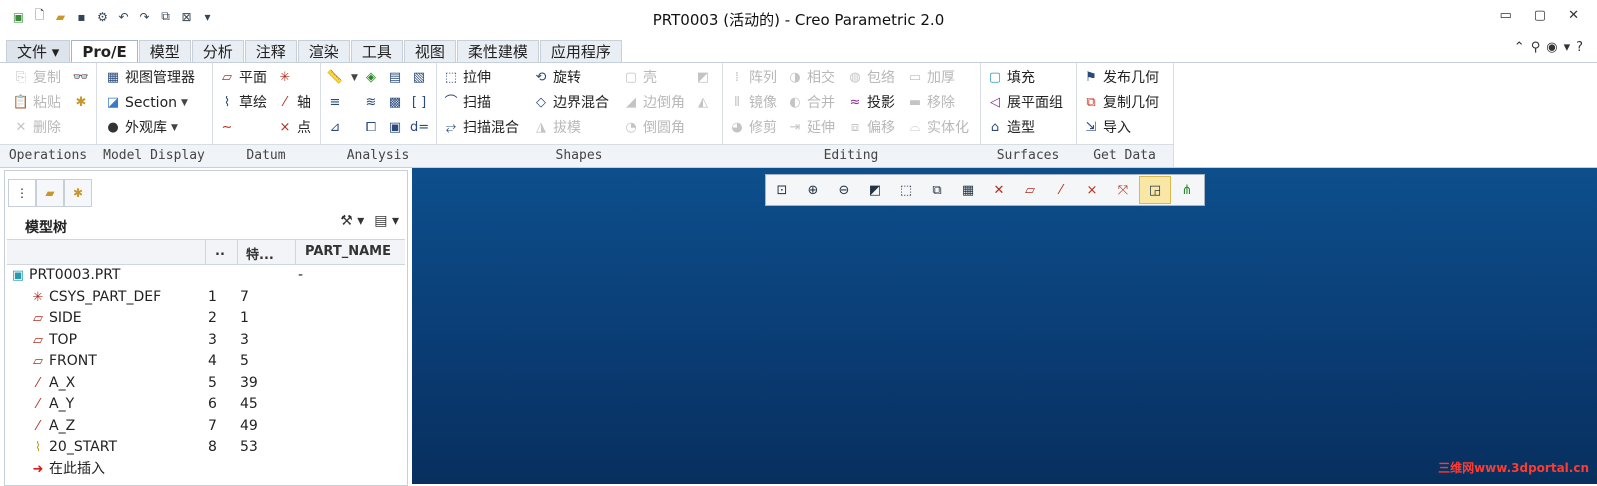  I want to click on zoom-out-icon: ⊖, so click(844, 190).